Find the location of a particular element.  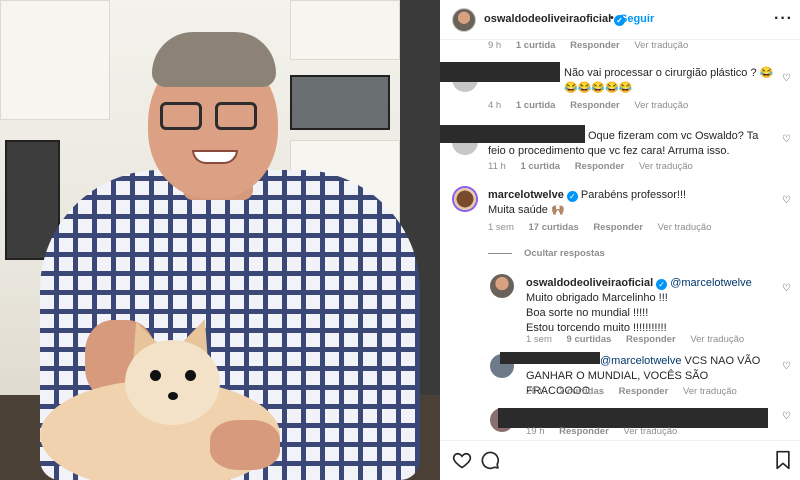

glasses-right-lens is located at coordinates (236, 116).